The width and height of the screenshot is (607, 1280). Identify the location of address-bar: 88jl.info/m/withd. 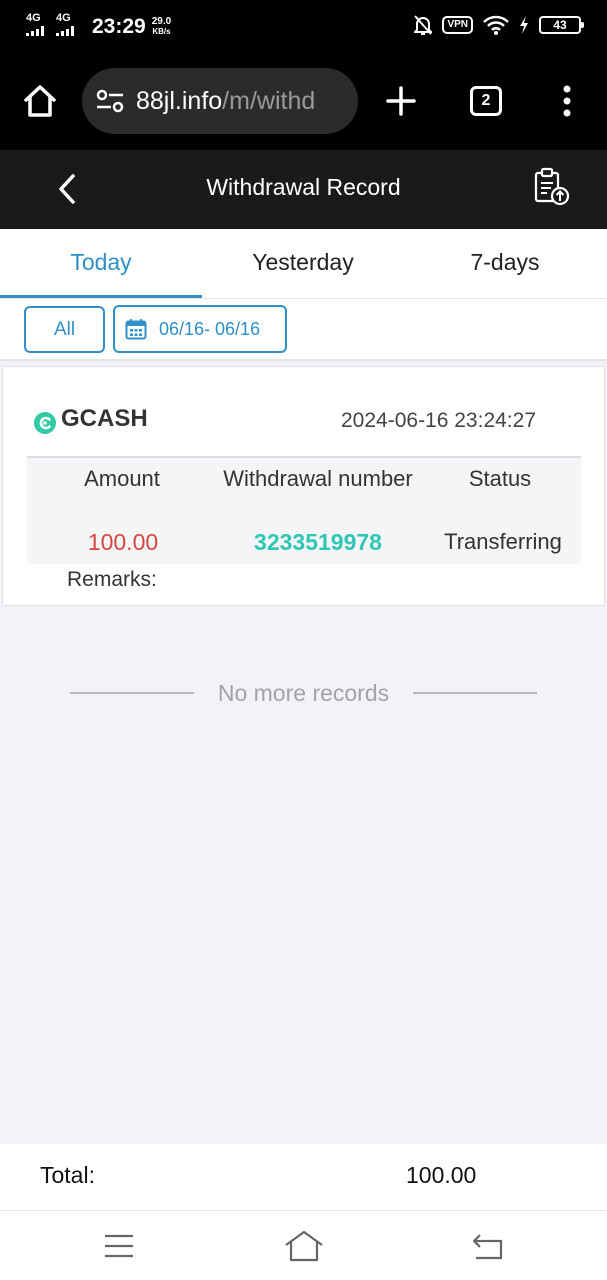
(220, 101).